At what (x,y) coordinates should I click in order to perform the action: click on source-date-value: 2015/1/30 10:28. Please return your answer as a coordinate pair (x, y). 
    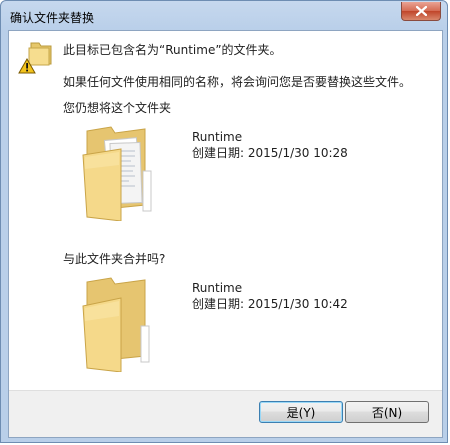
    Looking at the image, I should click on (297, 153).